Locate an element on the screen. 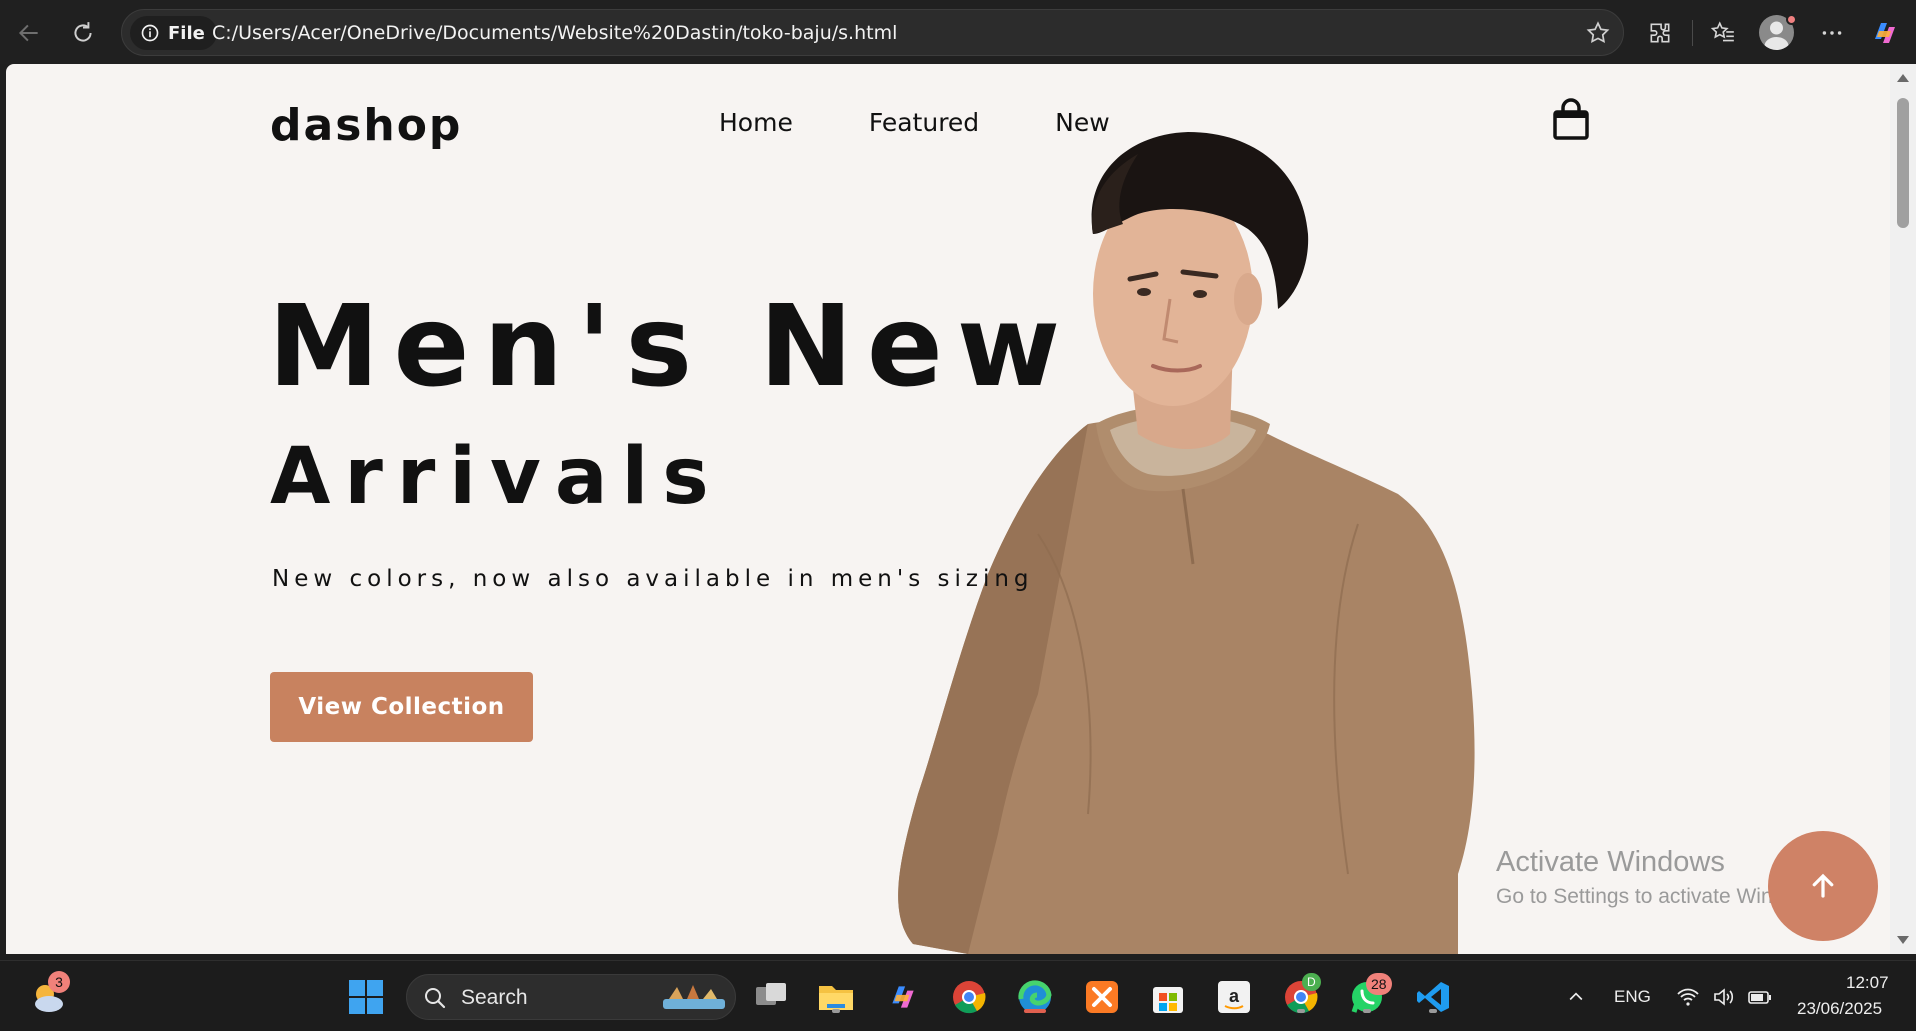 The image size is (1916, 1031). chrome-icon is located at coordinates (969, 997).